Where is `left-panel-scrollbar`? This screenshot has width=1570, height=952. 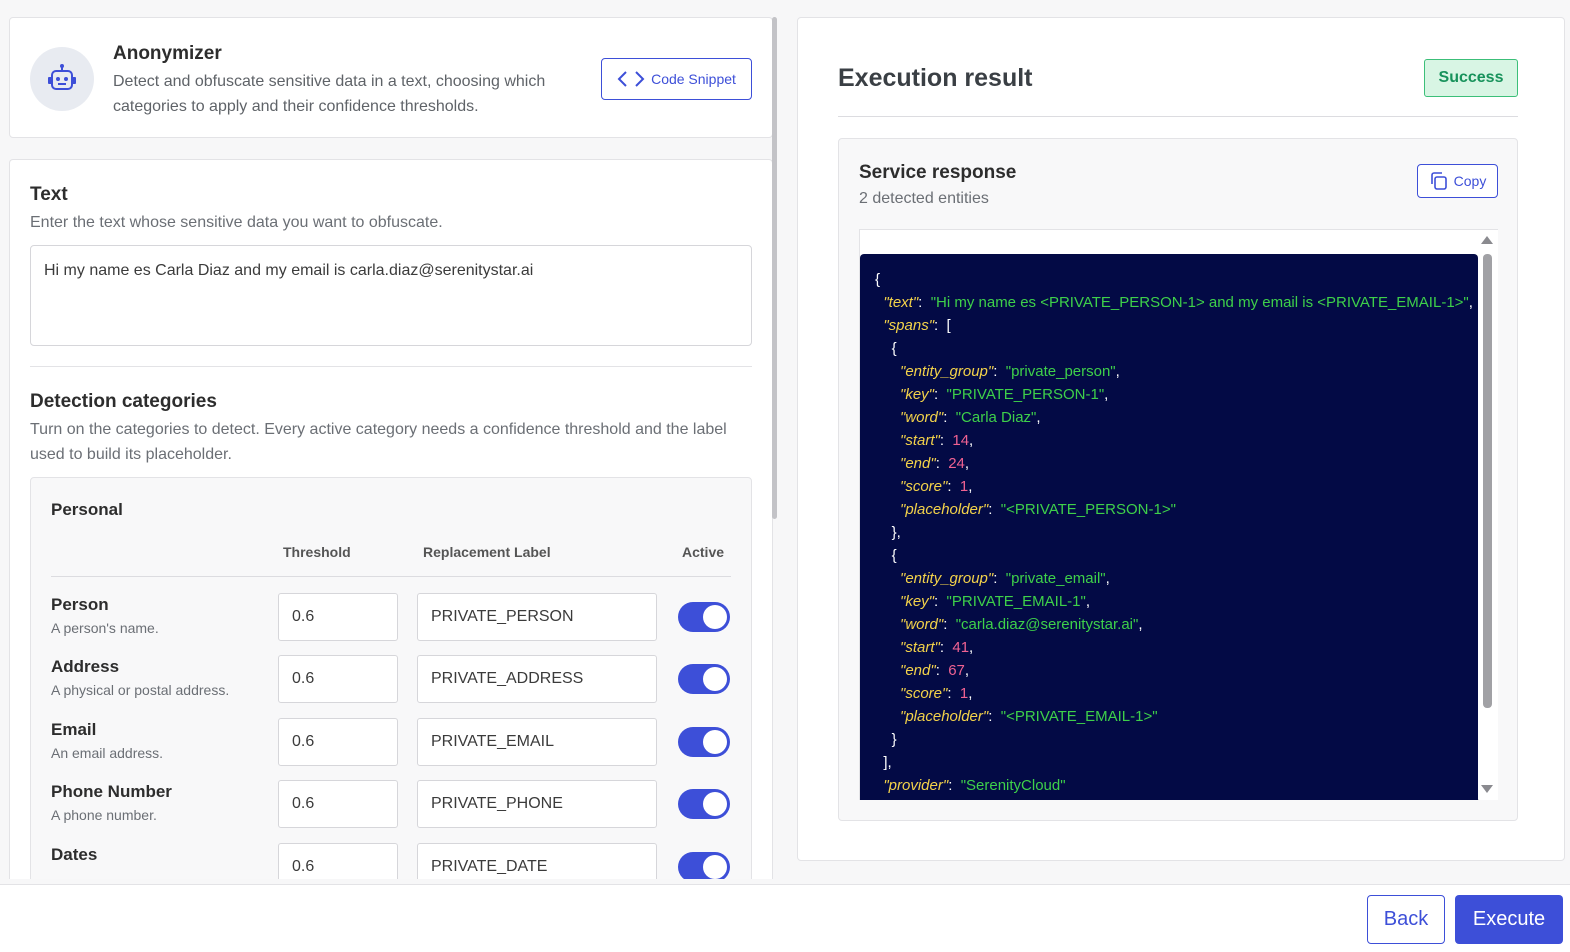 left-panel-scrollbar is located at coordinates (774, 268).